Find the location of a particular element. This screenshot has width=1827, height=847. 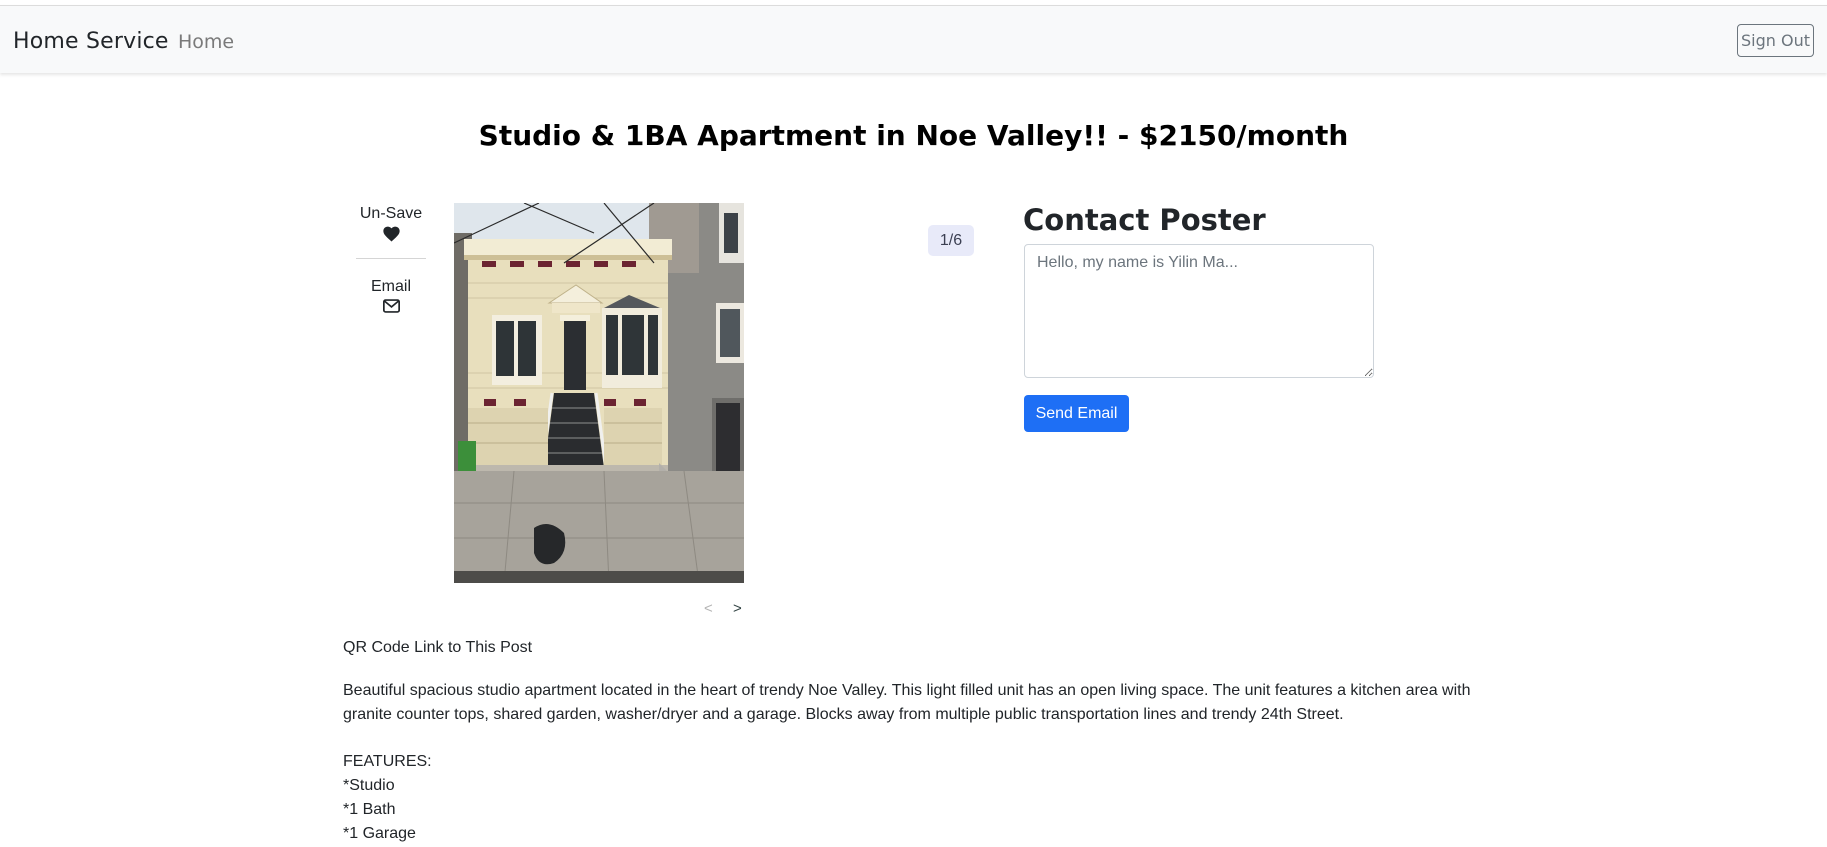

feature-item: *1 Bath is located at coordinates (369, 809).